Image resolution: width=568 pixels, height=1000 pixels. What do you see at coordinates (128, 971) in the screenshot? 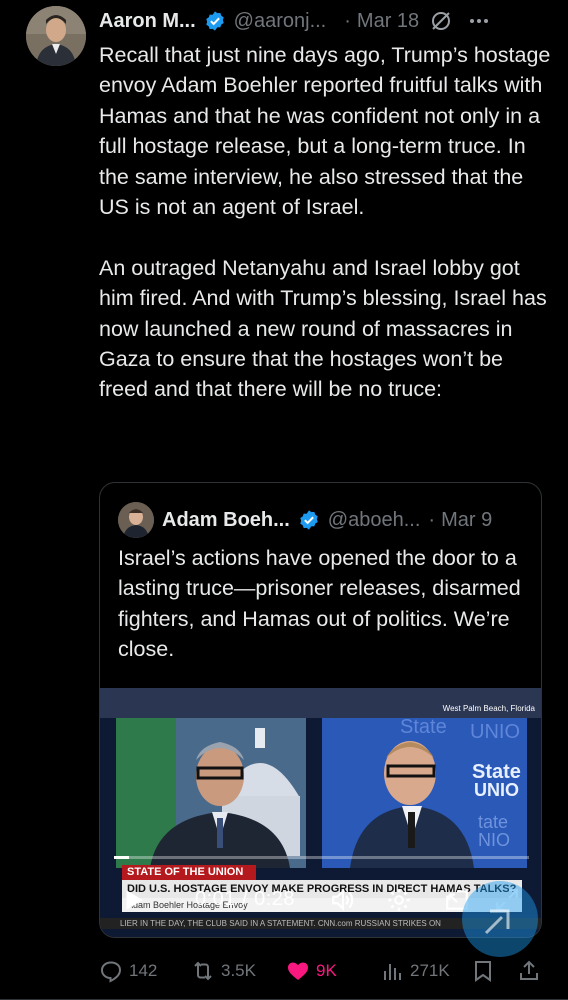
I see `reply-button: 142` at bounding box center [128, 971].